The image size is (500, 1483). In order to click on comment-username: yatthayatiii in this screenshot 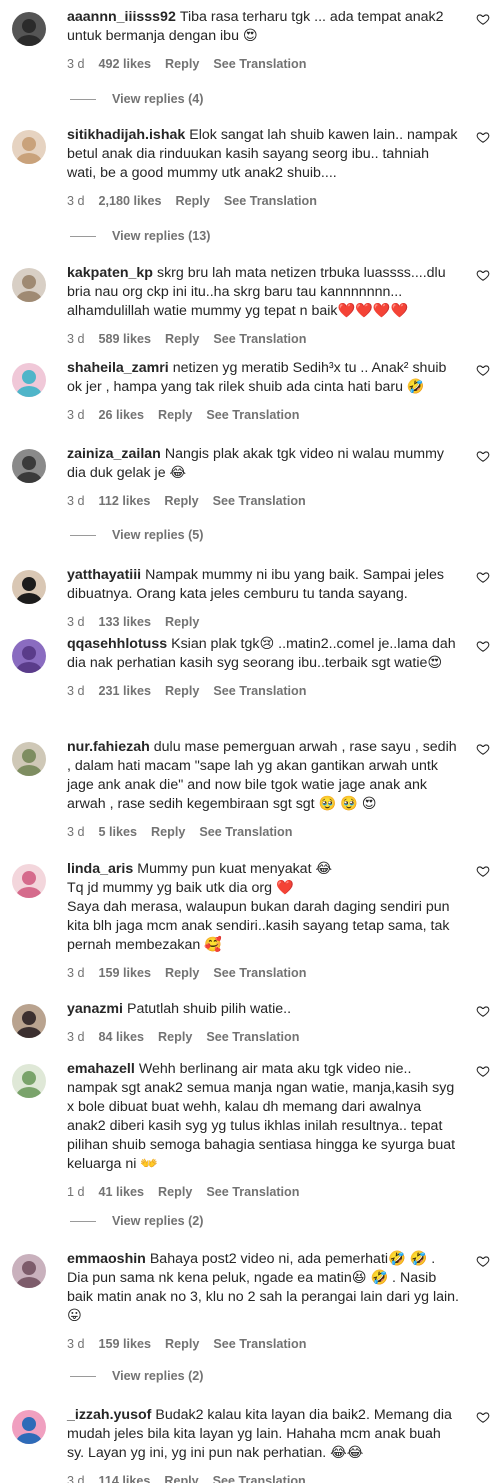, I will do `click(104, 575)`.